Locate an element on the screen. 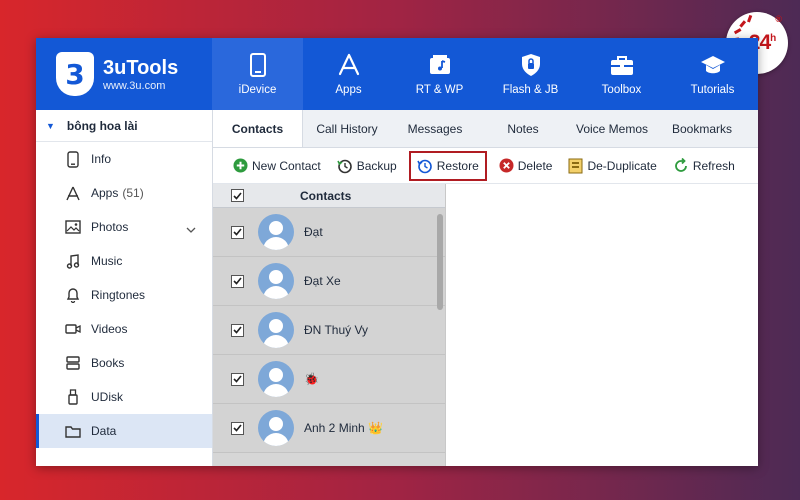  nav-tab-flash-jb: Flash & JB is located at coordinates (530, 74).